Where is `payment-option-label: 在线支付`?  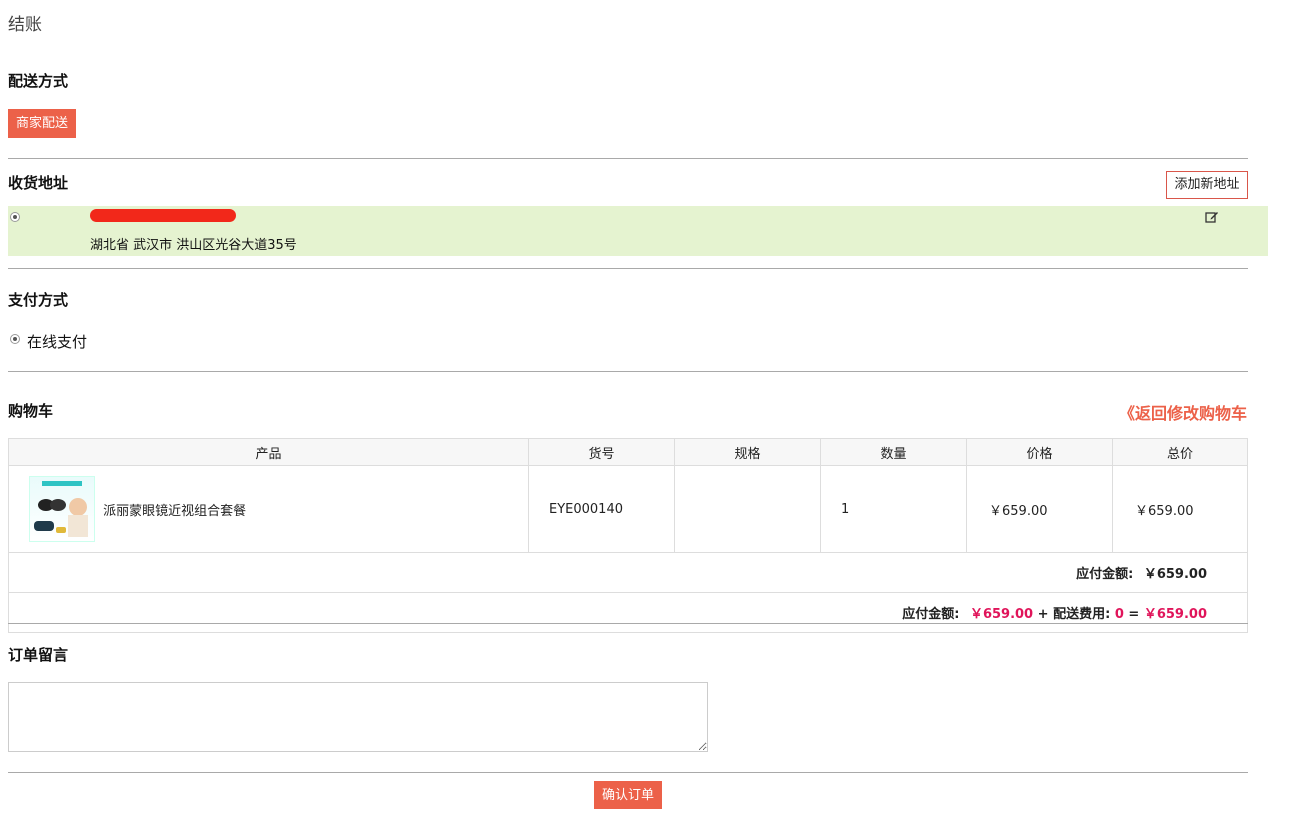
payment-option-label: 在线支付 is located at coordinates (57, 341).